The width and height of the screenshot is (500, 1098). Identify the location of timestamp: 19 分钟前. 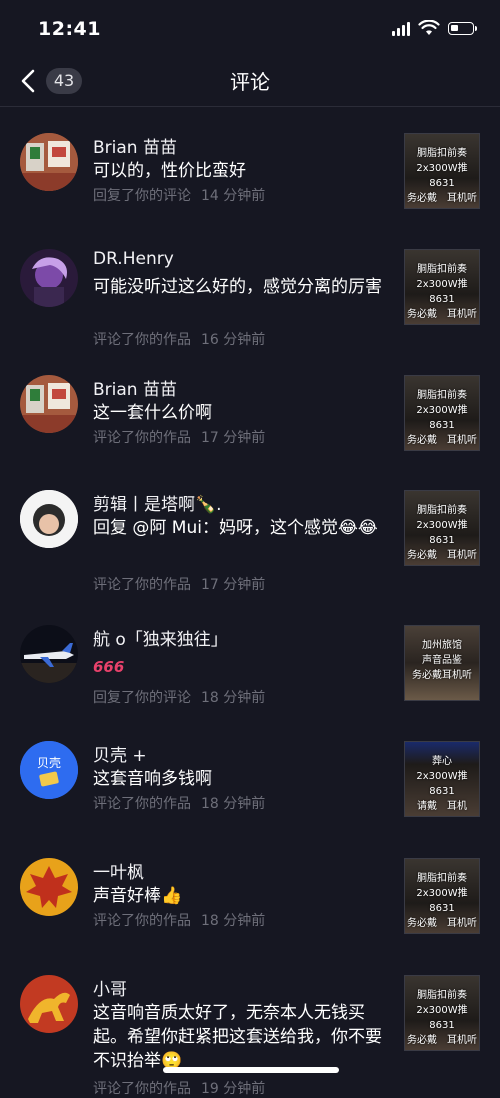
(233, 1089).